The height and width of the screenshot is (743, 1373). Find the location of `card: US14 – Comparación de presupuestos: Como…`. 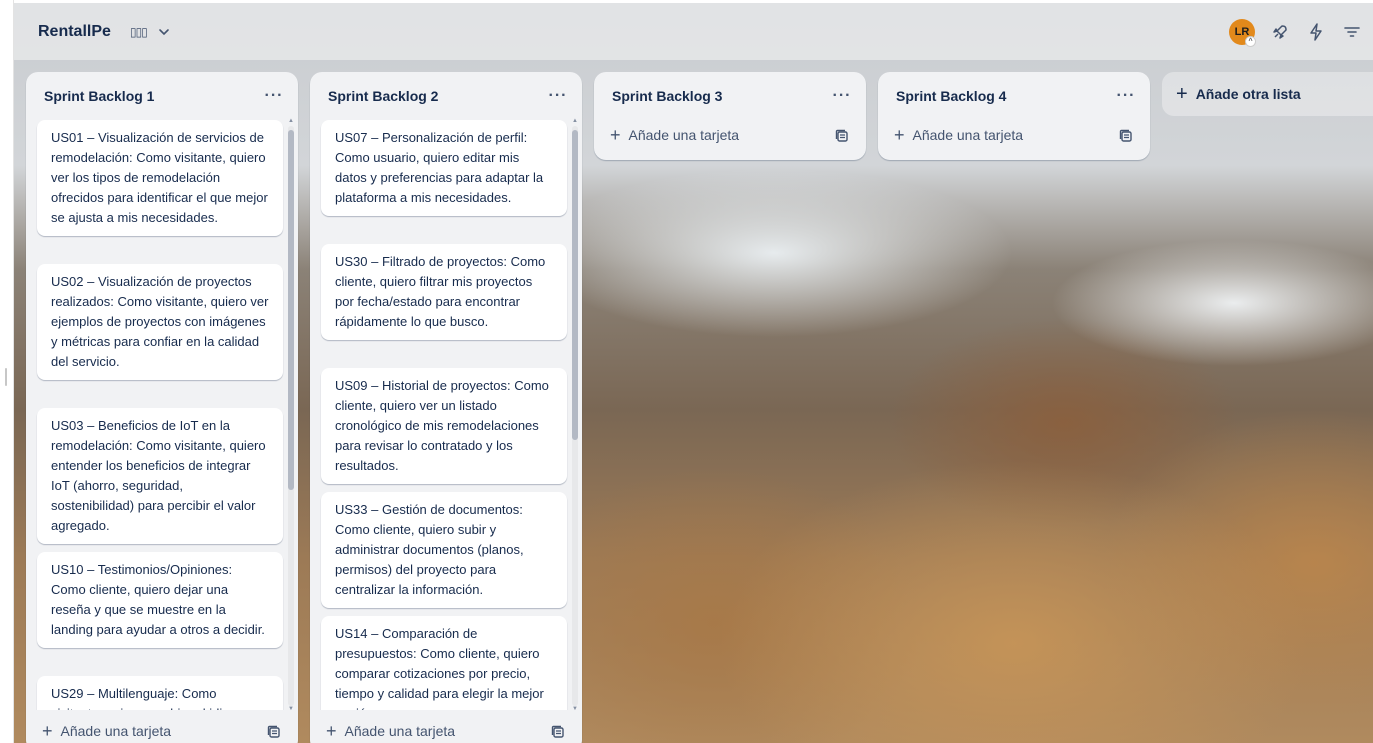

card: US14 – Comparación de presupuestos: Como… is located at coordinates (444, 663).